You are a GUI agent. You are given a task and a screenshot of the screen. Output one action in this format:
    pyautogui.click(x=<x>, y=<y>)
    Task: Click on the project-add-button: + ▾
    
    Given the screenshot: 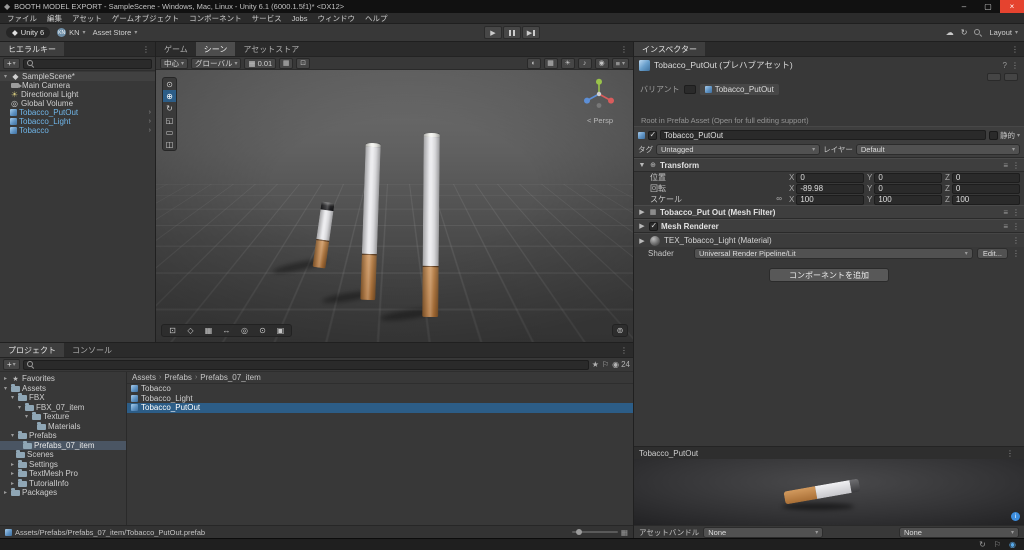 What is the action you would take?
    pyautogui.click(x=11, y=364)
    